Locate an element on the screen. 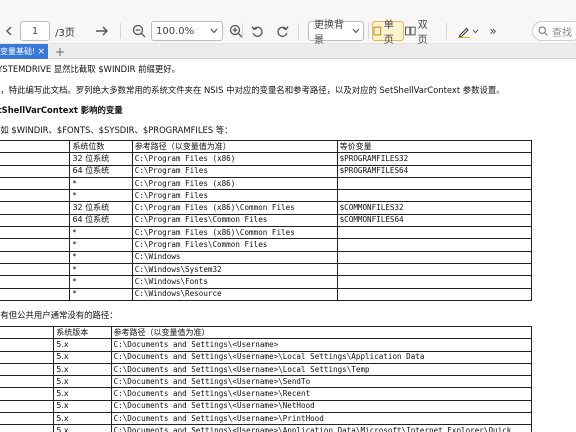 The height and width of the screenshot is (432, 576). single-page-button: 单页 is located at coordinates (388, 33).